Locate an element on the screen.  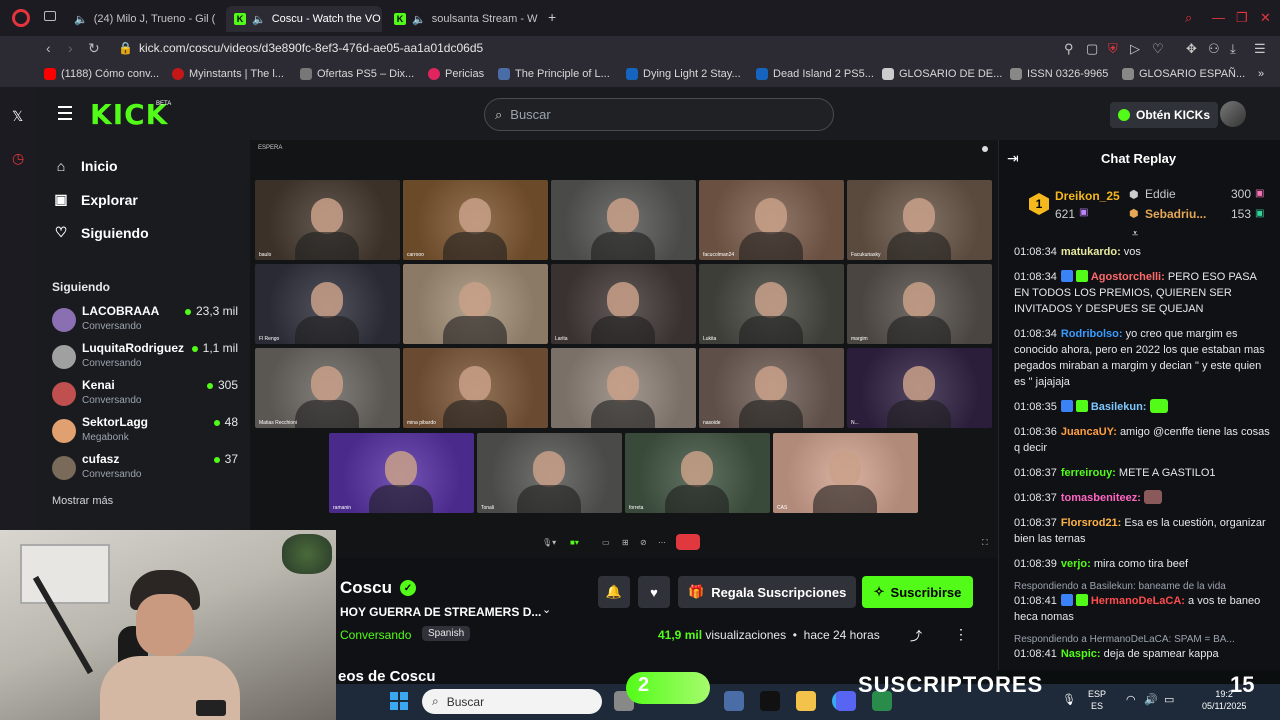
tab-soulsanta: K 🔈 soulsanta Stream - W is located at coordinates (462, 19).